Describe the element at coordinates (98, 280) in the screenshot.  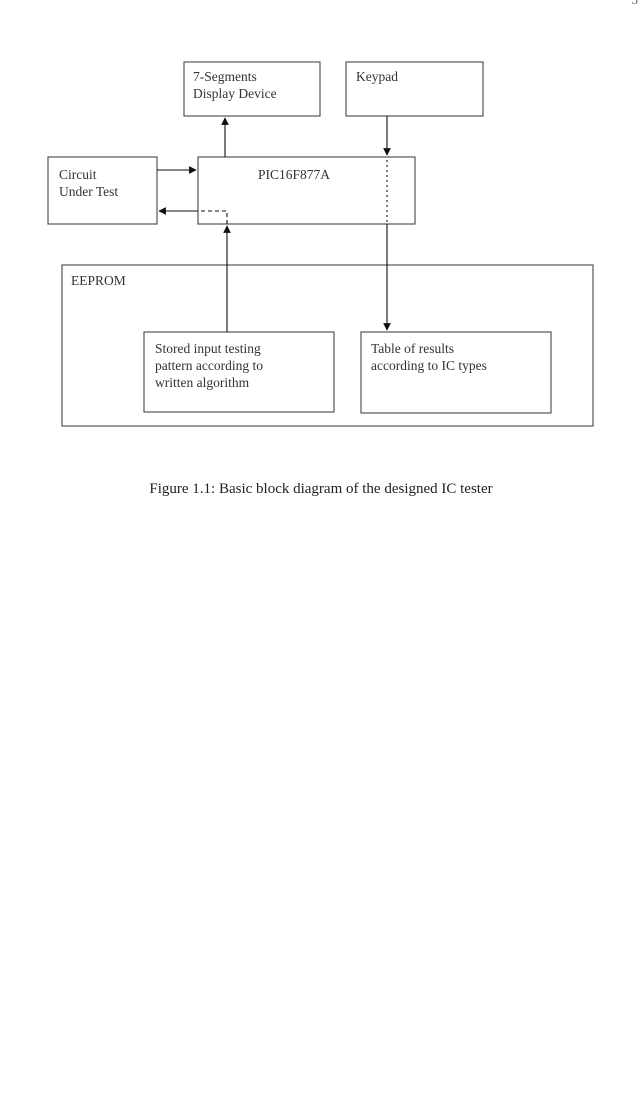
I see `eeprom-label: EEPROM` at that location.